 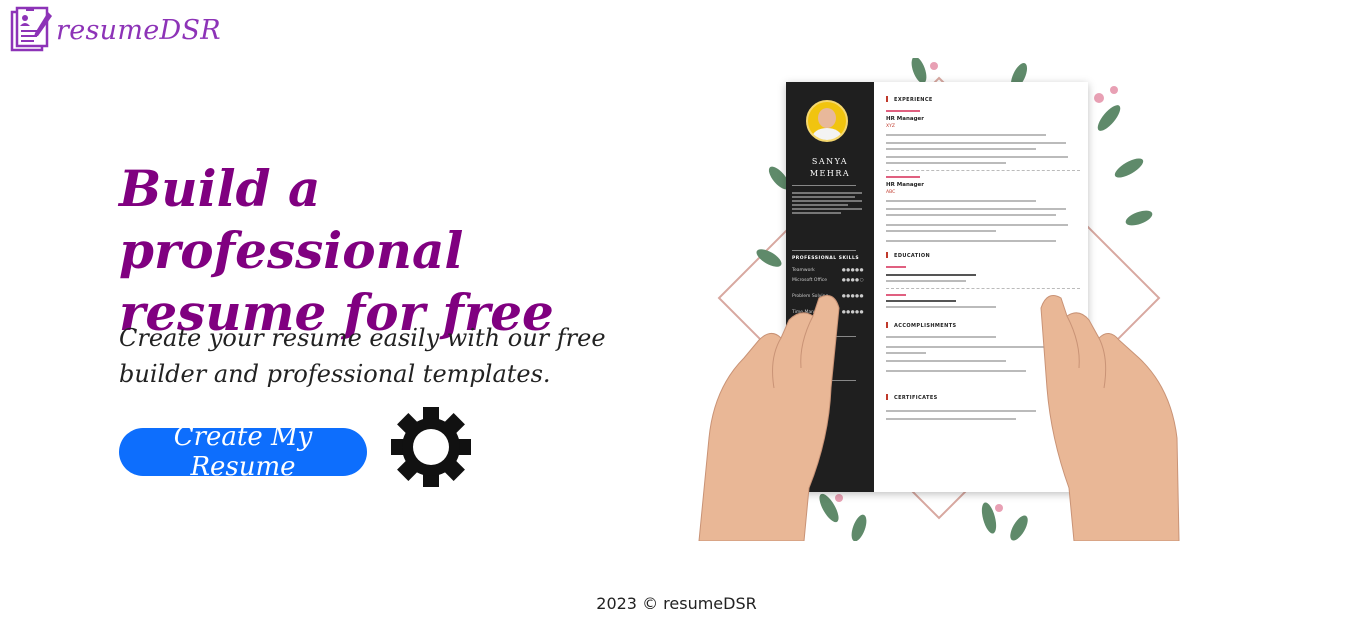 What do you see at coordinates (243, 452) in the screenshot?
I see `create-resume-button: Create My Resume` at bounding box center [243, 452].